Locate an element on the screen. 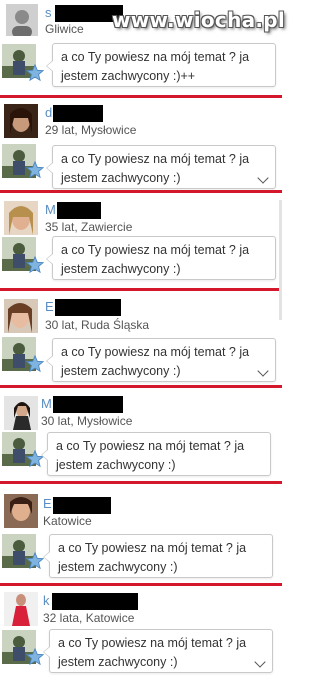 The image size is (320, 687). user-name: s is located at coordinates (48, 13).